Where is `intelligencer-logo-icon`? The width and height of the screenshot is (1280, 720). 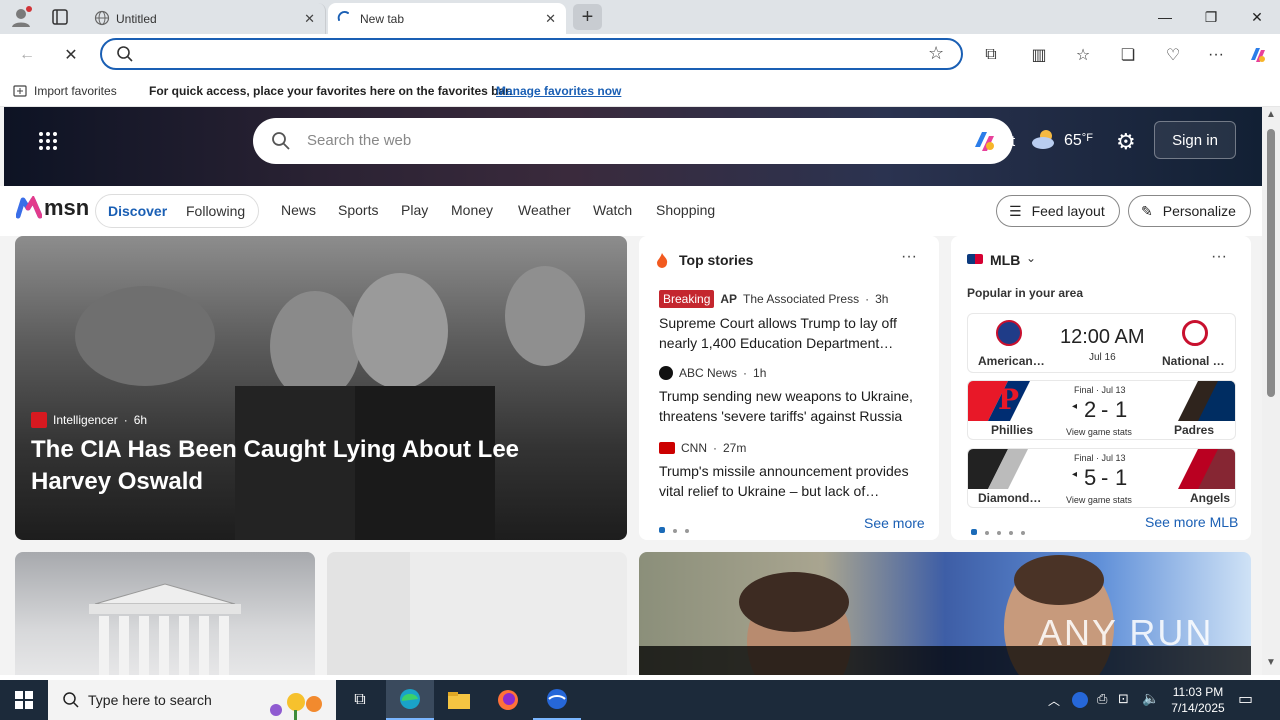
intelligencer-logo-icon is located at coordinates (39, 420).